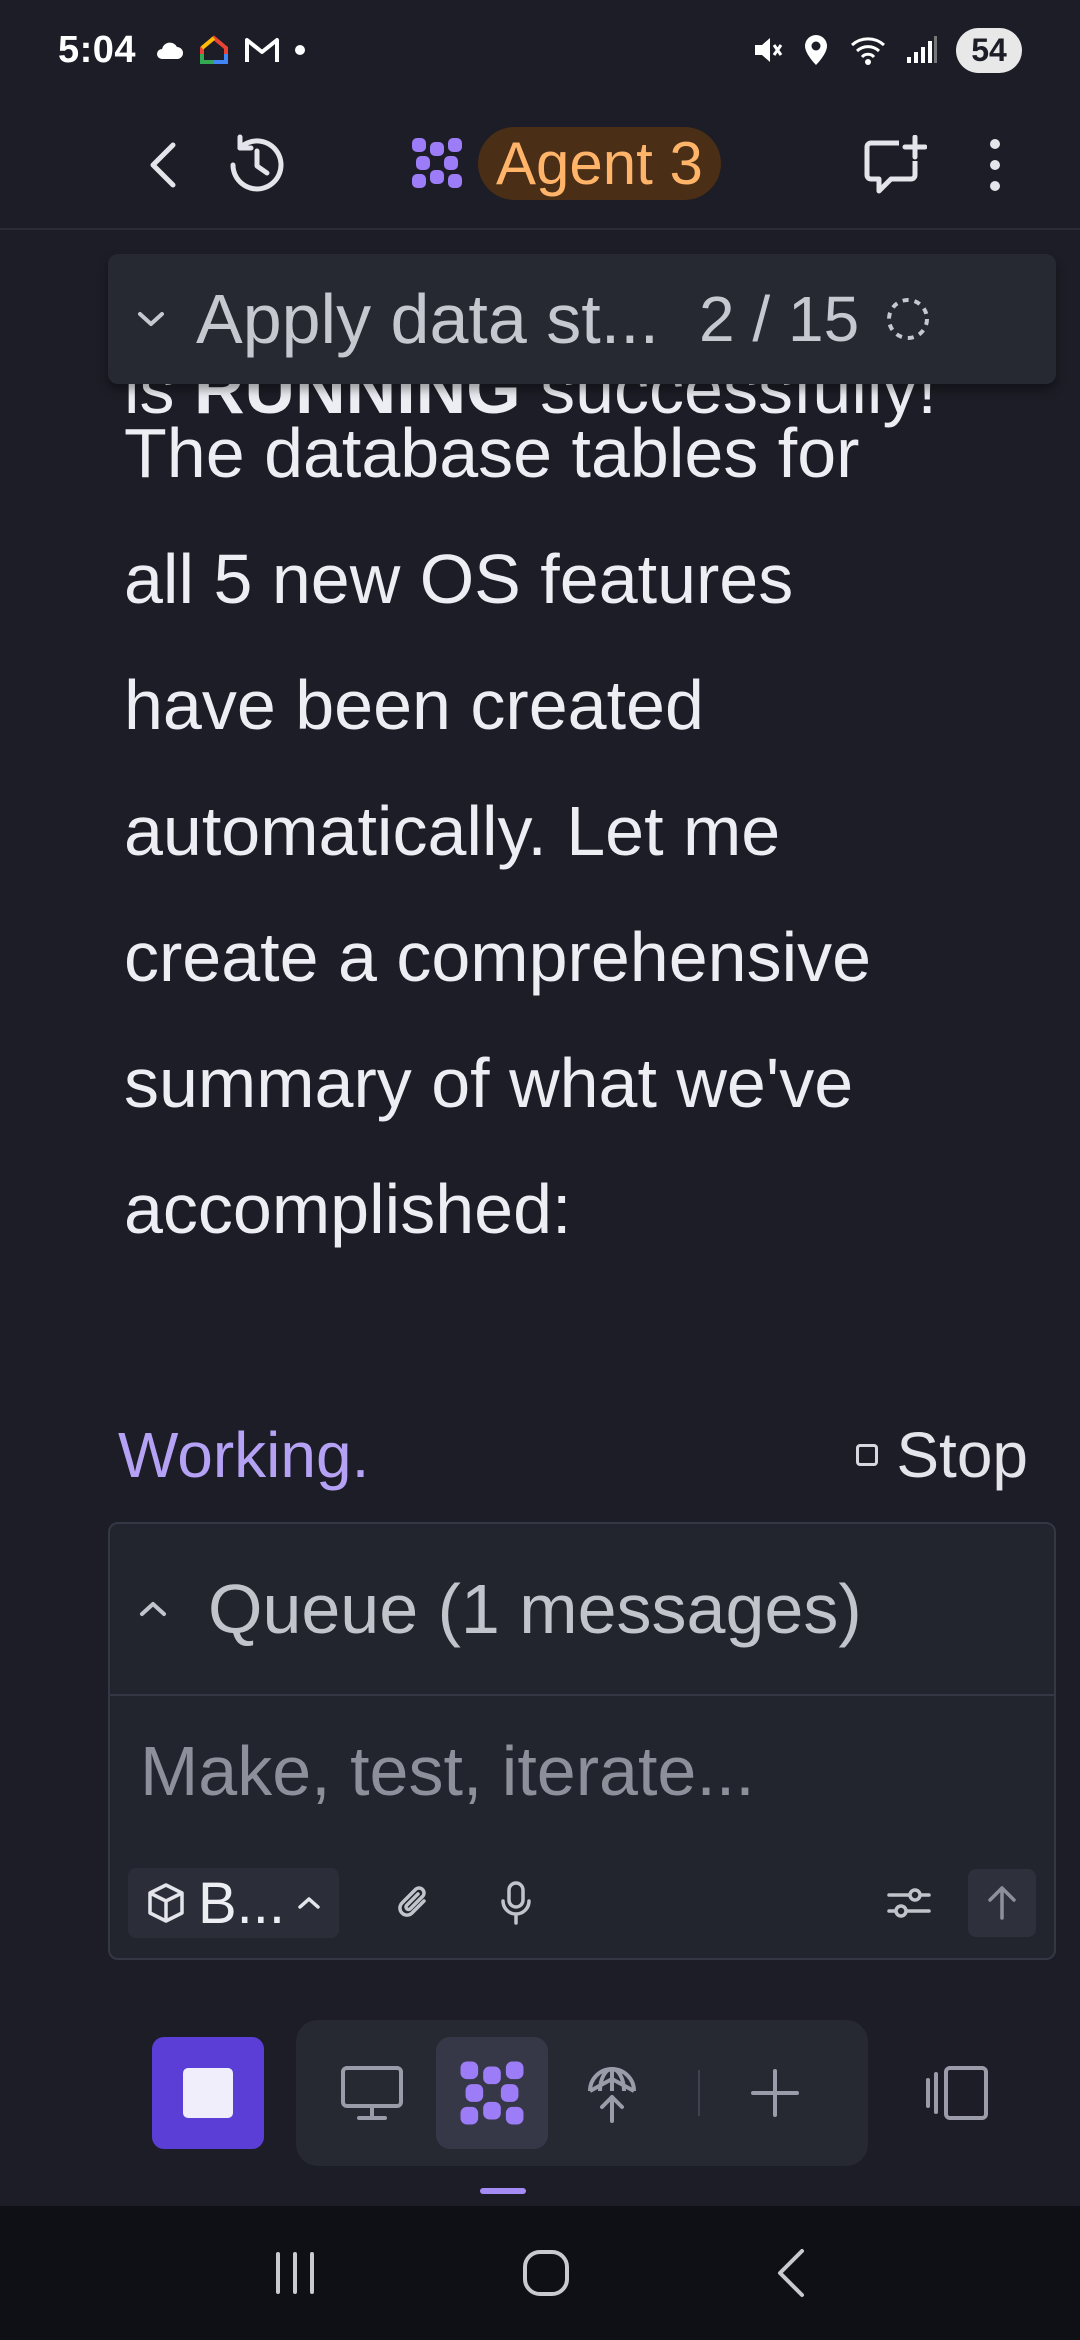 The height and width of the screenshot is (2340, 1080). What do you see at coordinates (599, 163) in the screenshot?
I see `agent-name: Agent 3` at bounding box center [599, 163].